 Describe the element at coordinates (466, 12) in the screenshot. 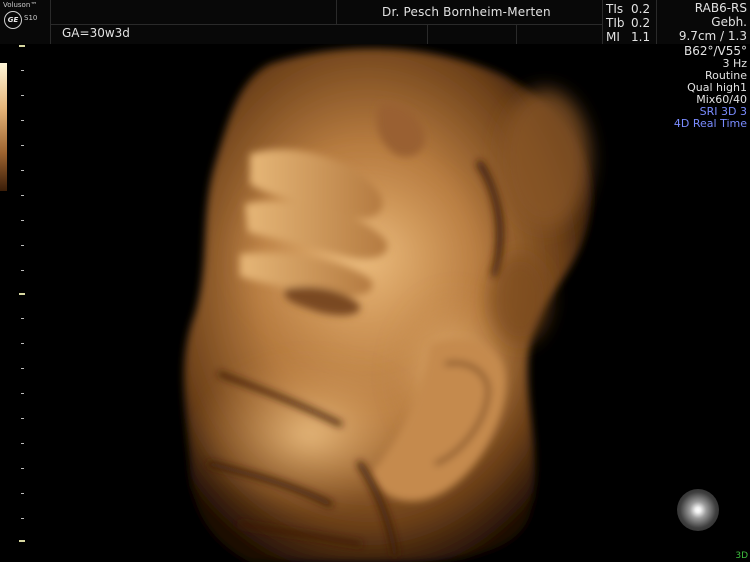

I see `doctor-name: Dr. Pesch Bornheim-Merten` at that location.